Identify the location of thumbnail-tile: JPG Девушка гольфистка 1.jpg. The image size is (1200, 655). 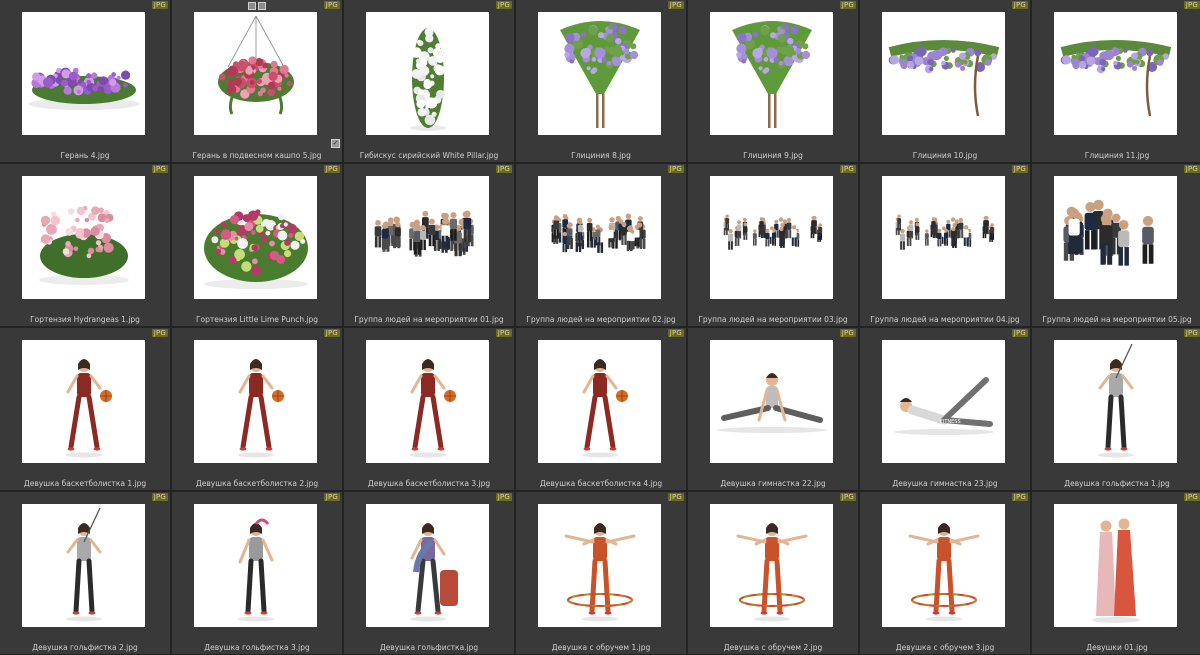
(1116, 409).